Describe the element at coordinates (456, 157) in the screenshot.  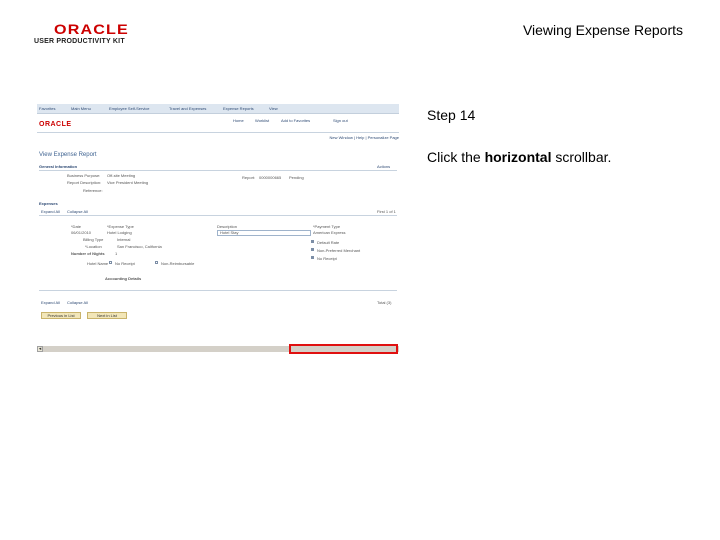
I see `instruction-prefix: Click the` at that location.